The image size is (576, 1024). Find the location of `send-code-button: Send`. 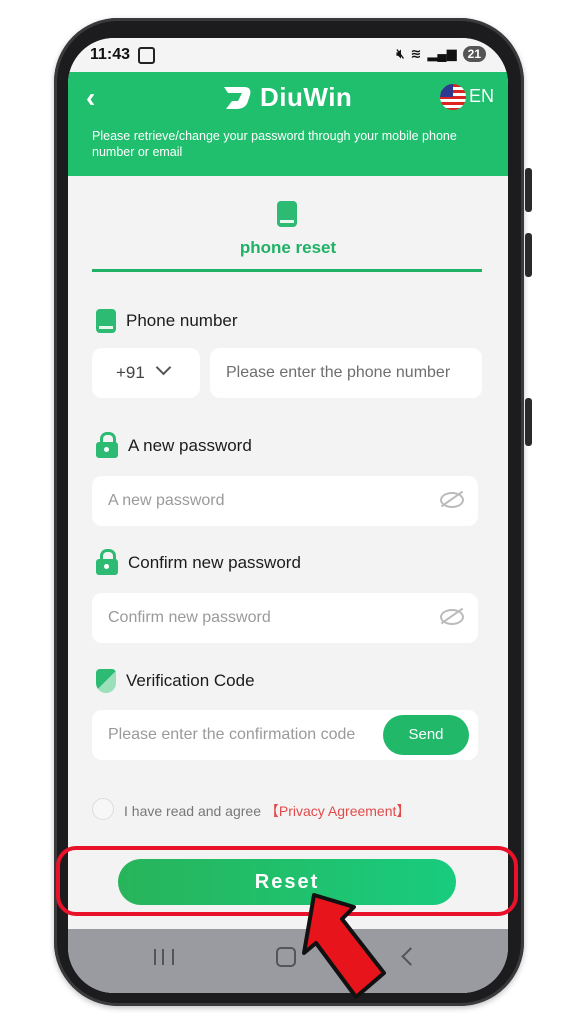

send-code-button: Send is located at coordinates (426, 735).